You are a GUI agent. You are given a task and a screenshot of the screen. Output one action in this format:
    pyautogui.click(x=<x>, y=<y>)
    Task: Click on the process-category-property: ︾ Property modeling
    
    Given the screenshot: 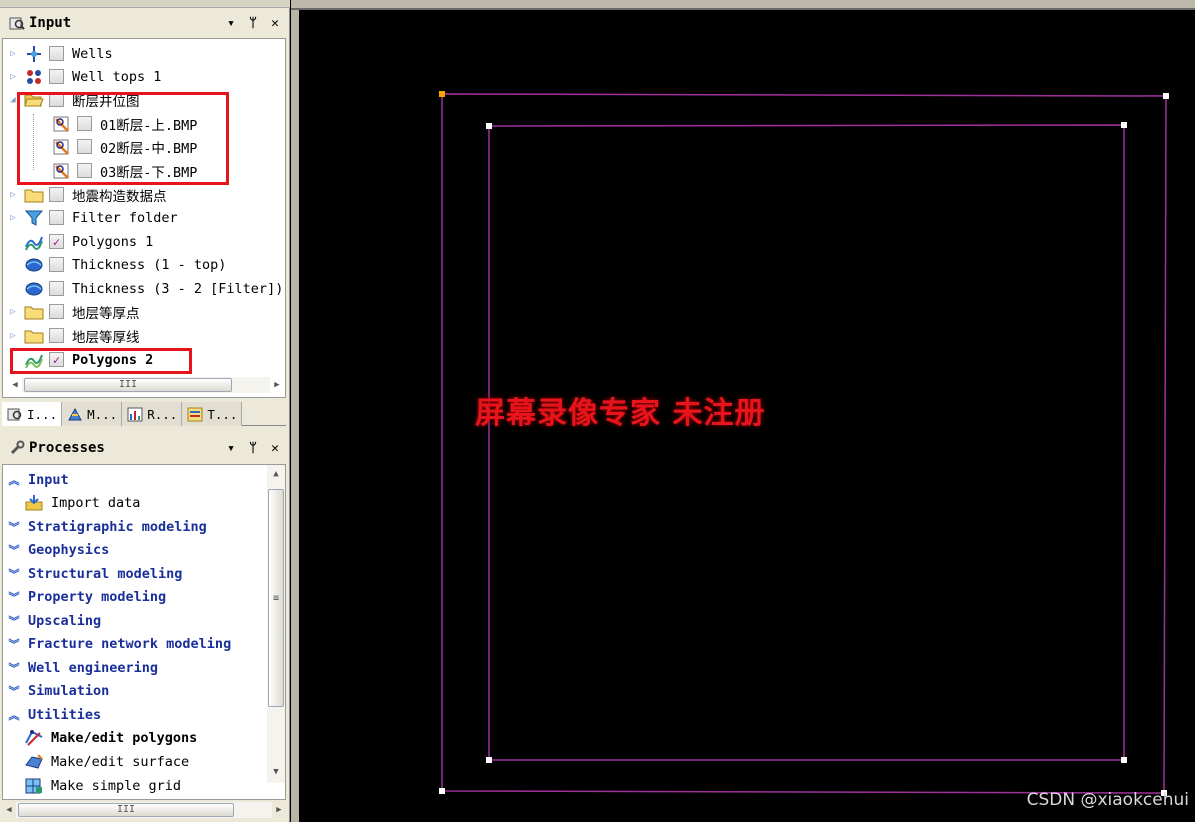 What is the action you would take?
    pyautogui.click(x=85, y=596)
    